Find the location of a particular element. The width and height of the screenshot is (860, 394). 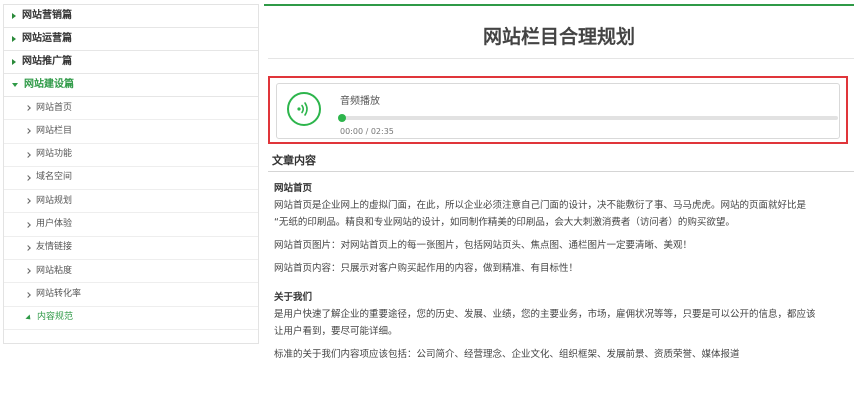

article-heading: 网站首页 is located at coordinates (293, 188).